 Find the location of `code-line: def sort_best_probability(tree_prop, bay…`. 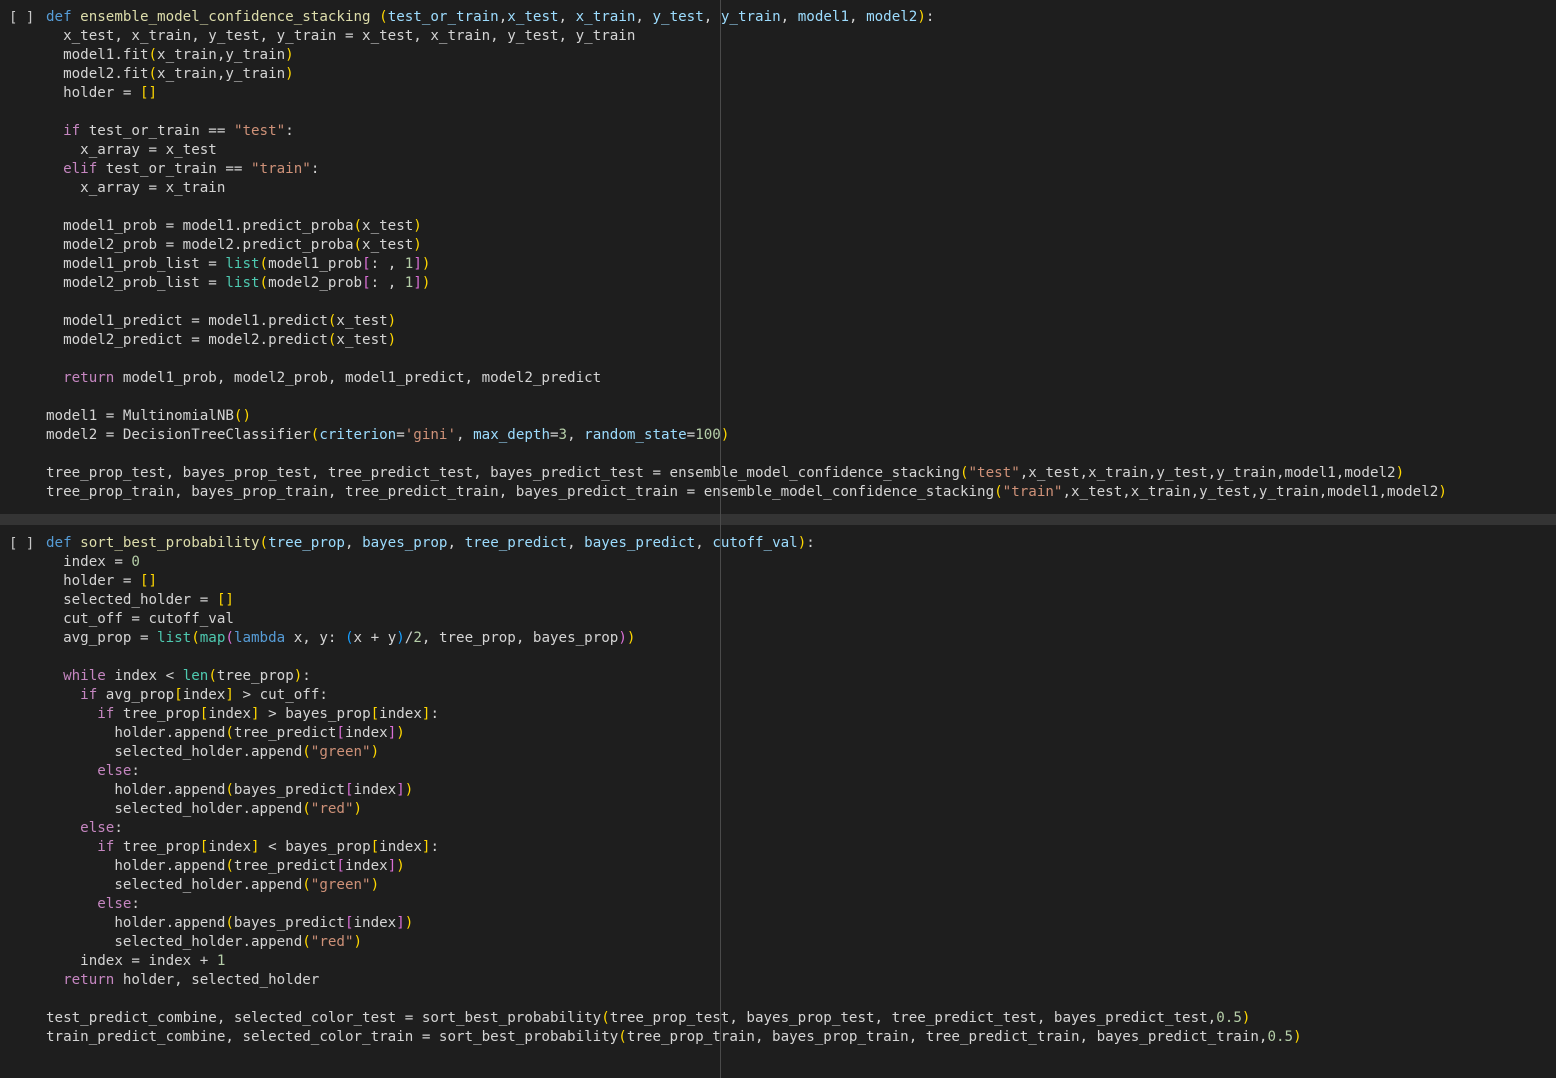

code-line: def sort_best_probability(tree_prop, bay… is located at coordinates (674, 543).